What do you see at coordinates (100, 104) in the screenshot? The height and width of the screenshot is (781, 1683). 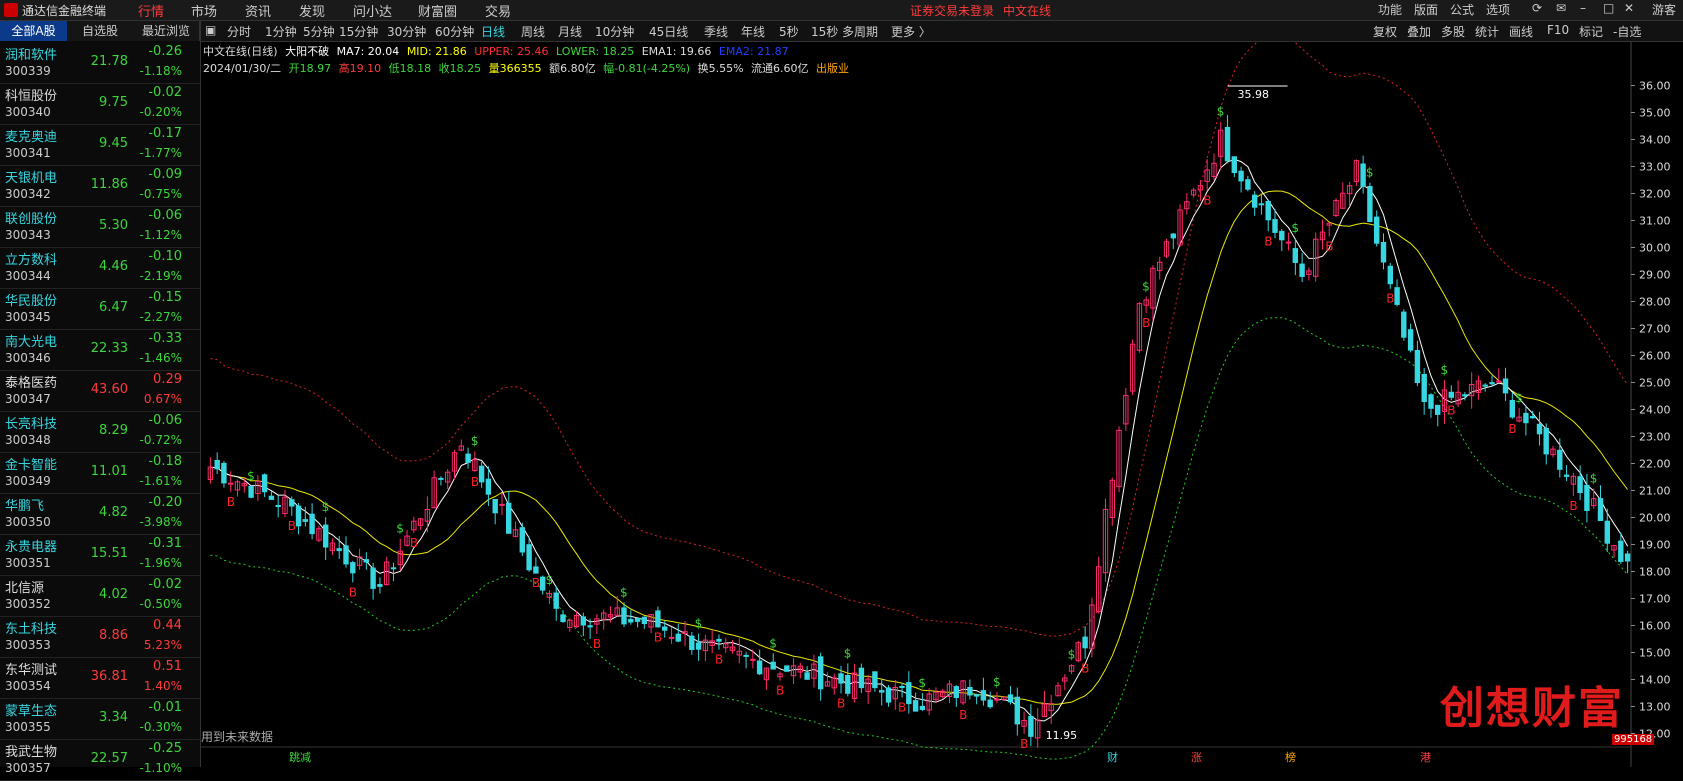 I see `stock-row: 科恒股份 300340 9.75 -0.02 -0.20%` at bounding box center [100, 104].